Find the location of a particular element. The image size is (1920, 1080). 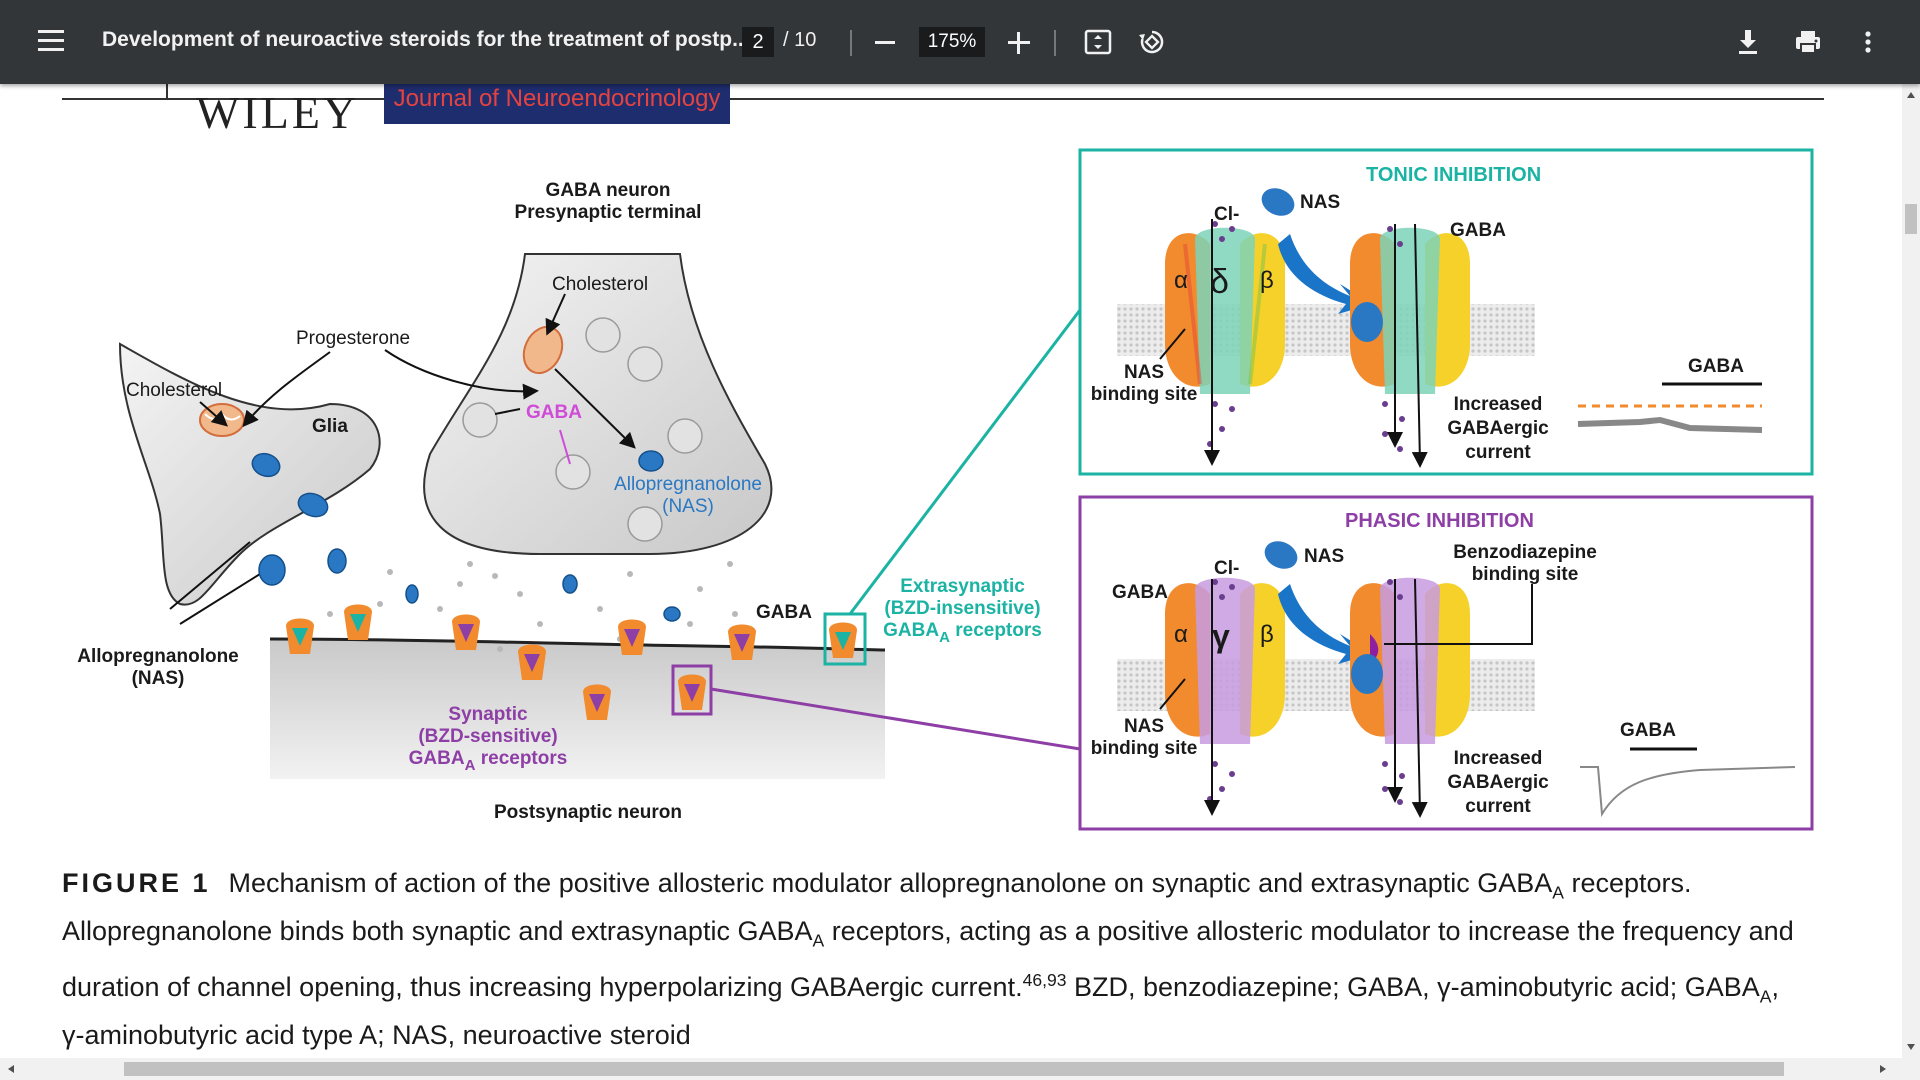

tonic-title: TONIC INHIBITION is located at coordinates (1454, 175).